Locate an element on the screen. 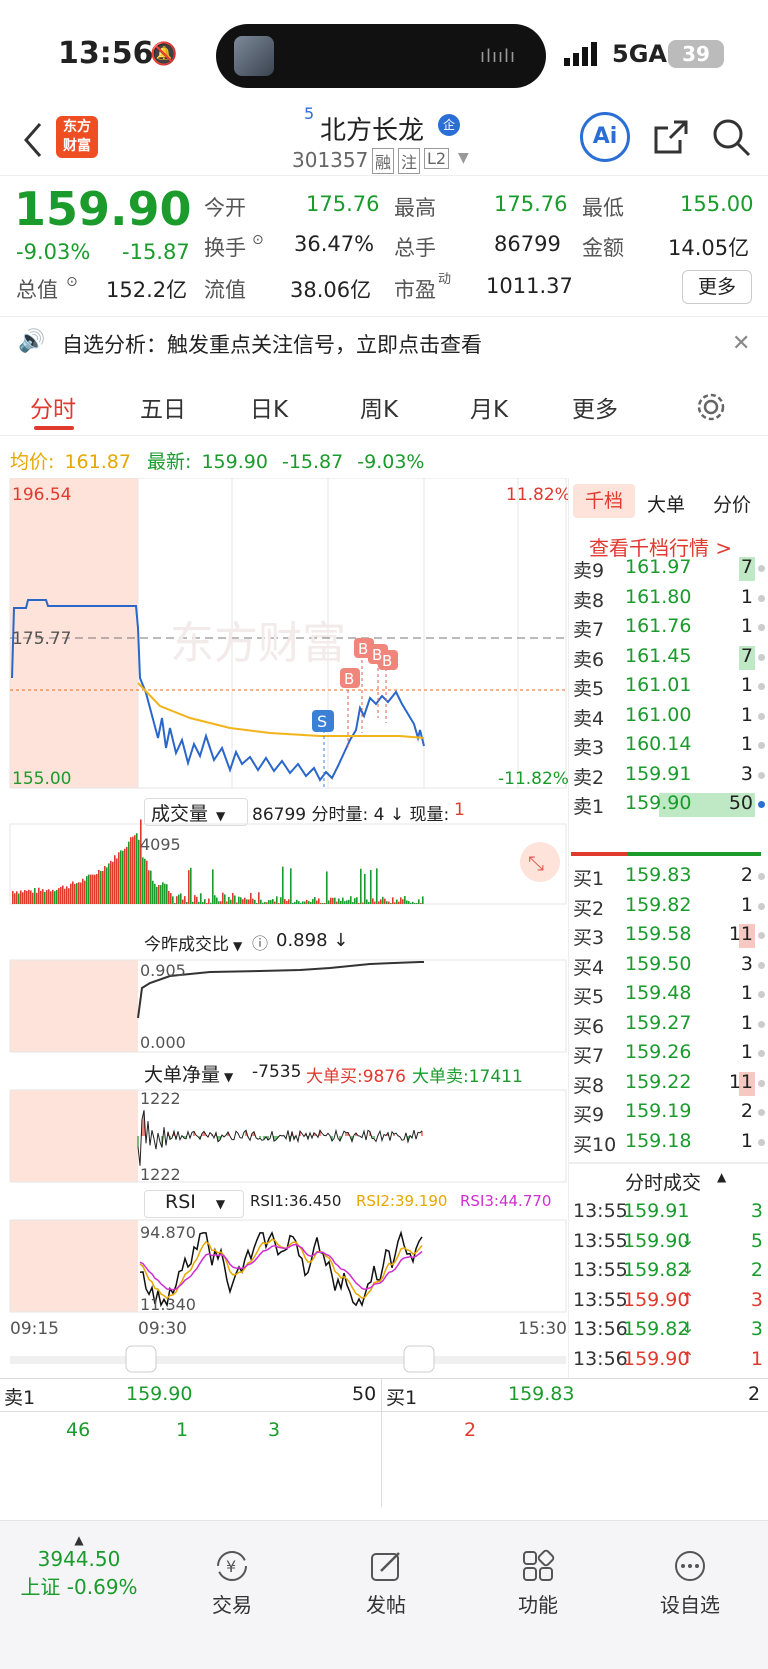 The width and height of the screenshot is (768, 1669). row-price: 159.48 is located at coordinates (658, 993).